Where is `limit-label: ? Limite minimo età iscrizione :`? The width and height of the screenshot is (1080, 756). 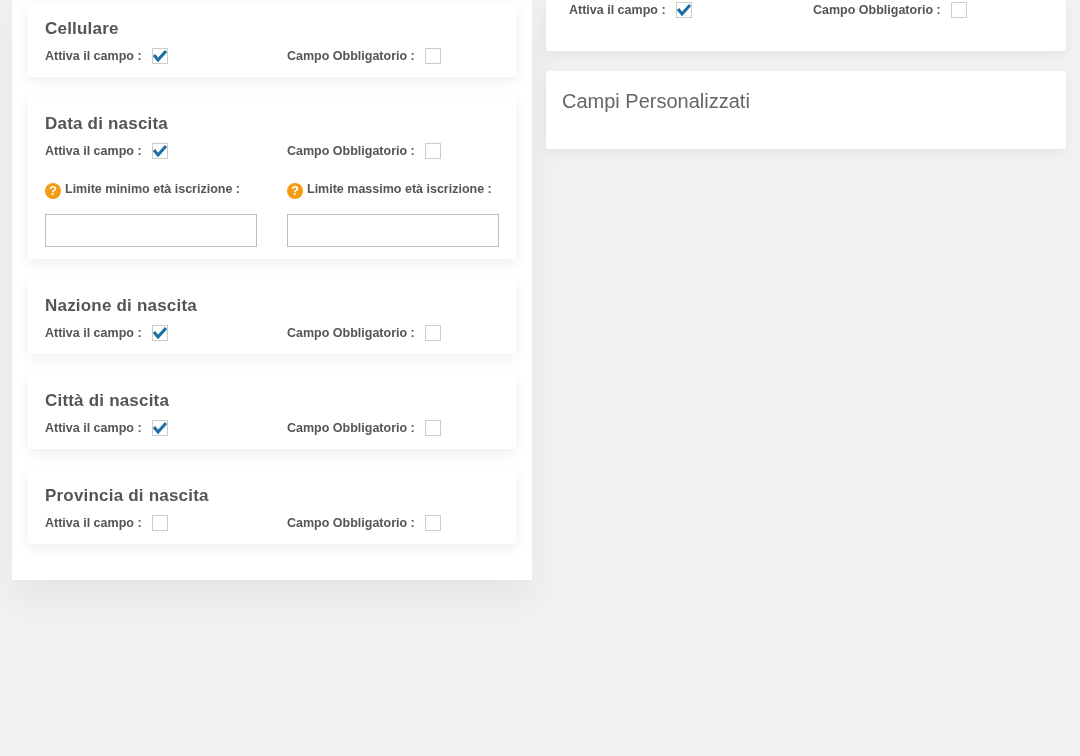
limit-label: ? Limite minimo età iscrizione : is located at coordinates (151, 198).